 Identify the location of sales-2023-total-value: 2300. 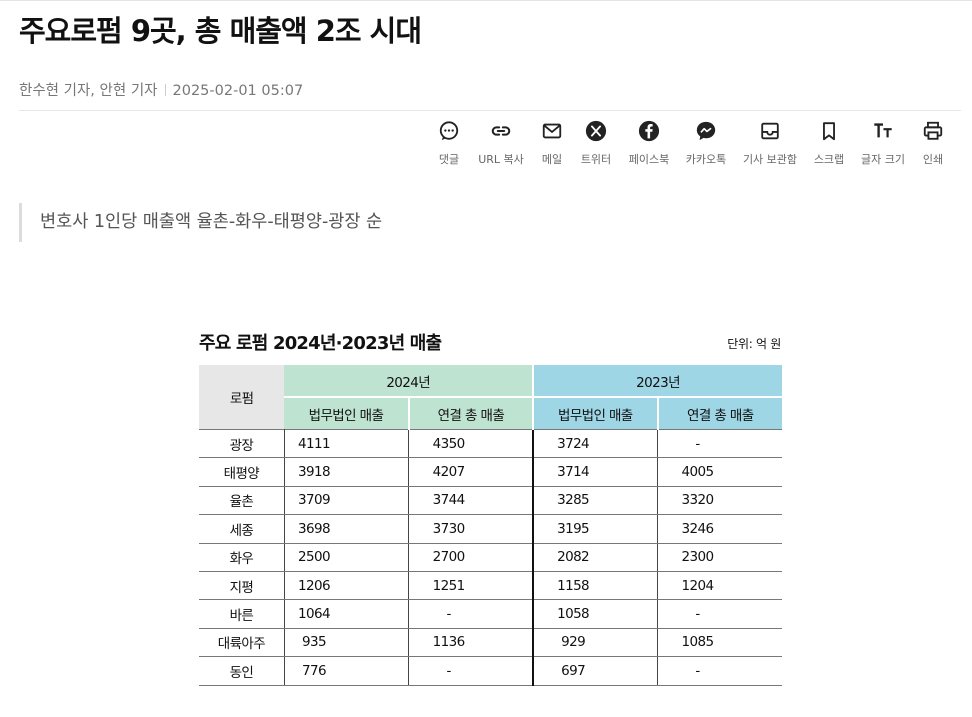
(698, 557).